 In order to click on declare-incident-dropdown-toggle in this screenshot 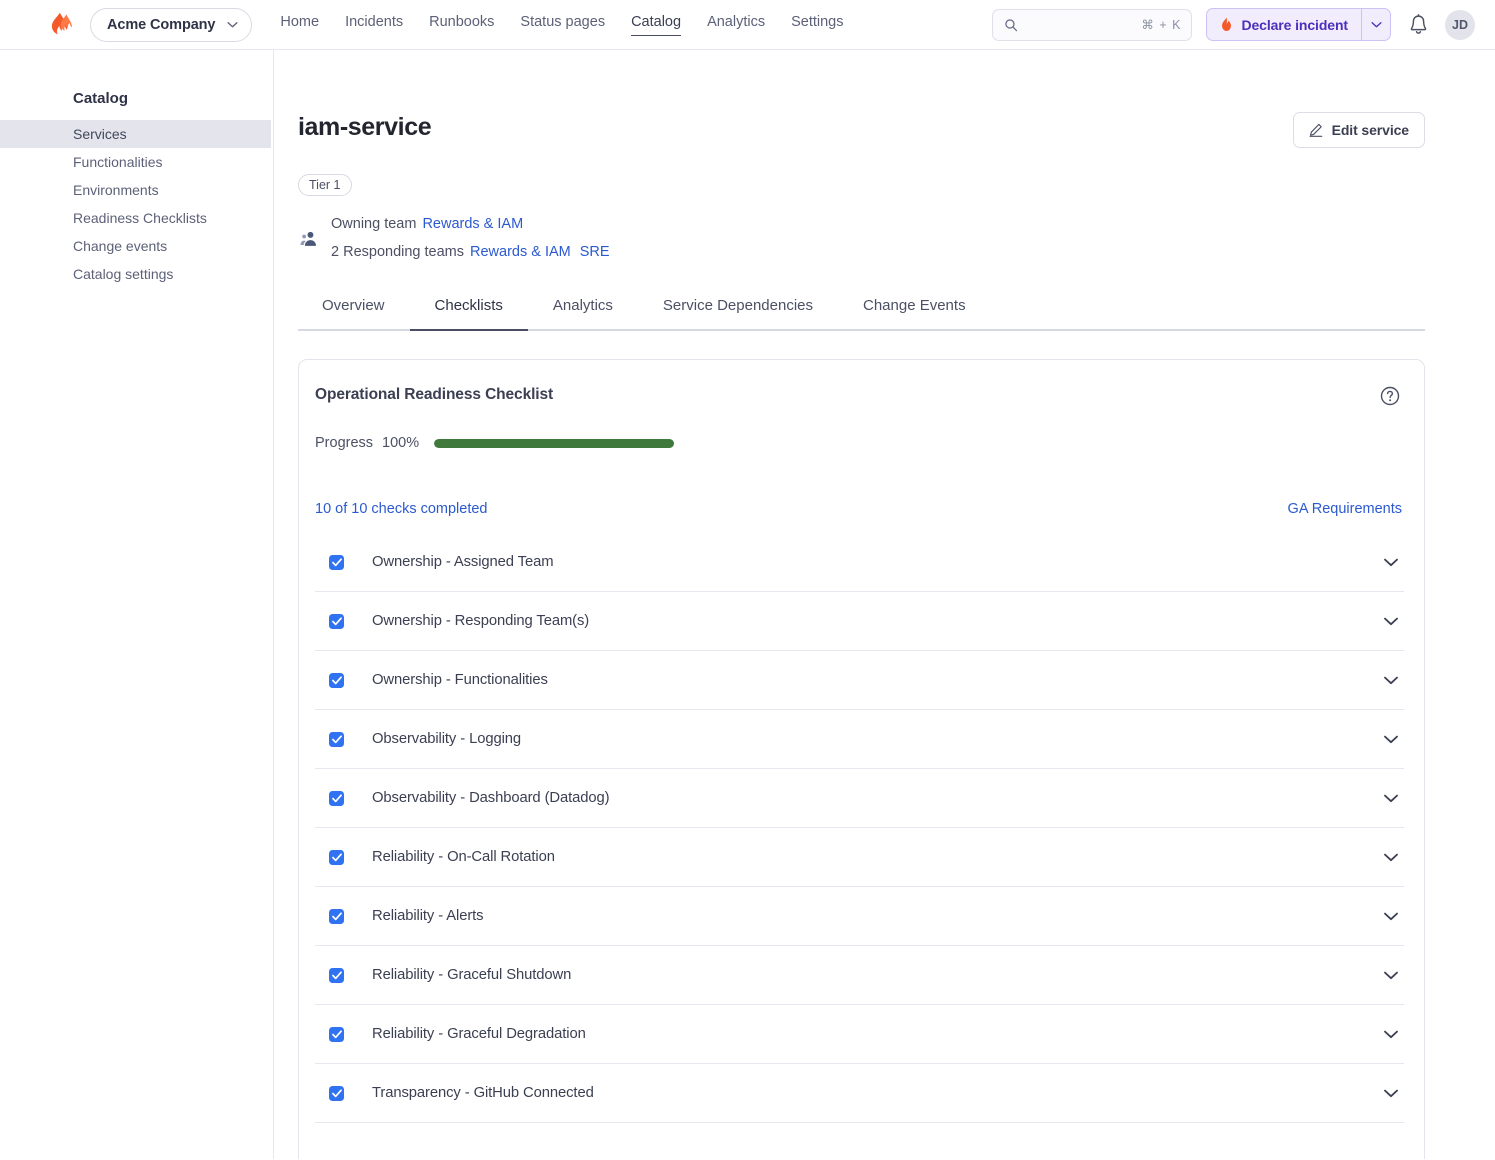, I will do `click(1376, 24)`.